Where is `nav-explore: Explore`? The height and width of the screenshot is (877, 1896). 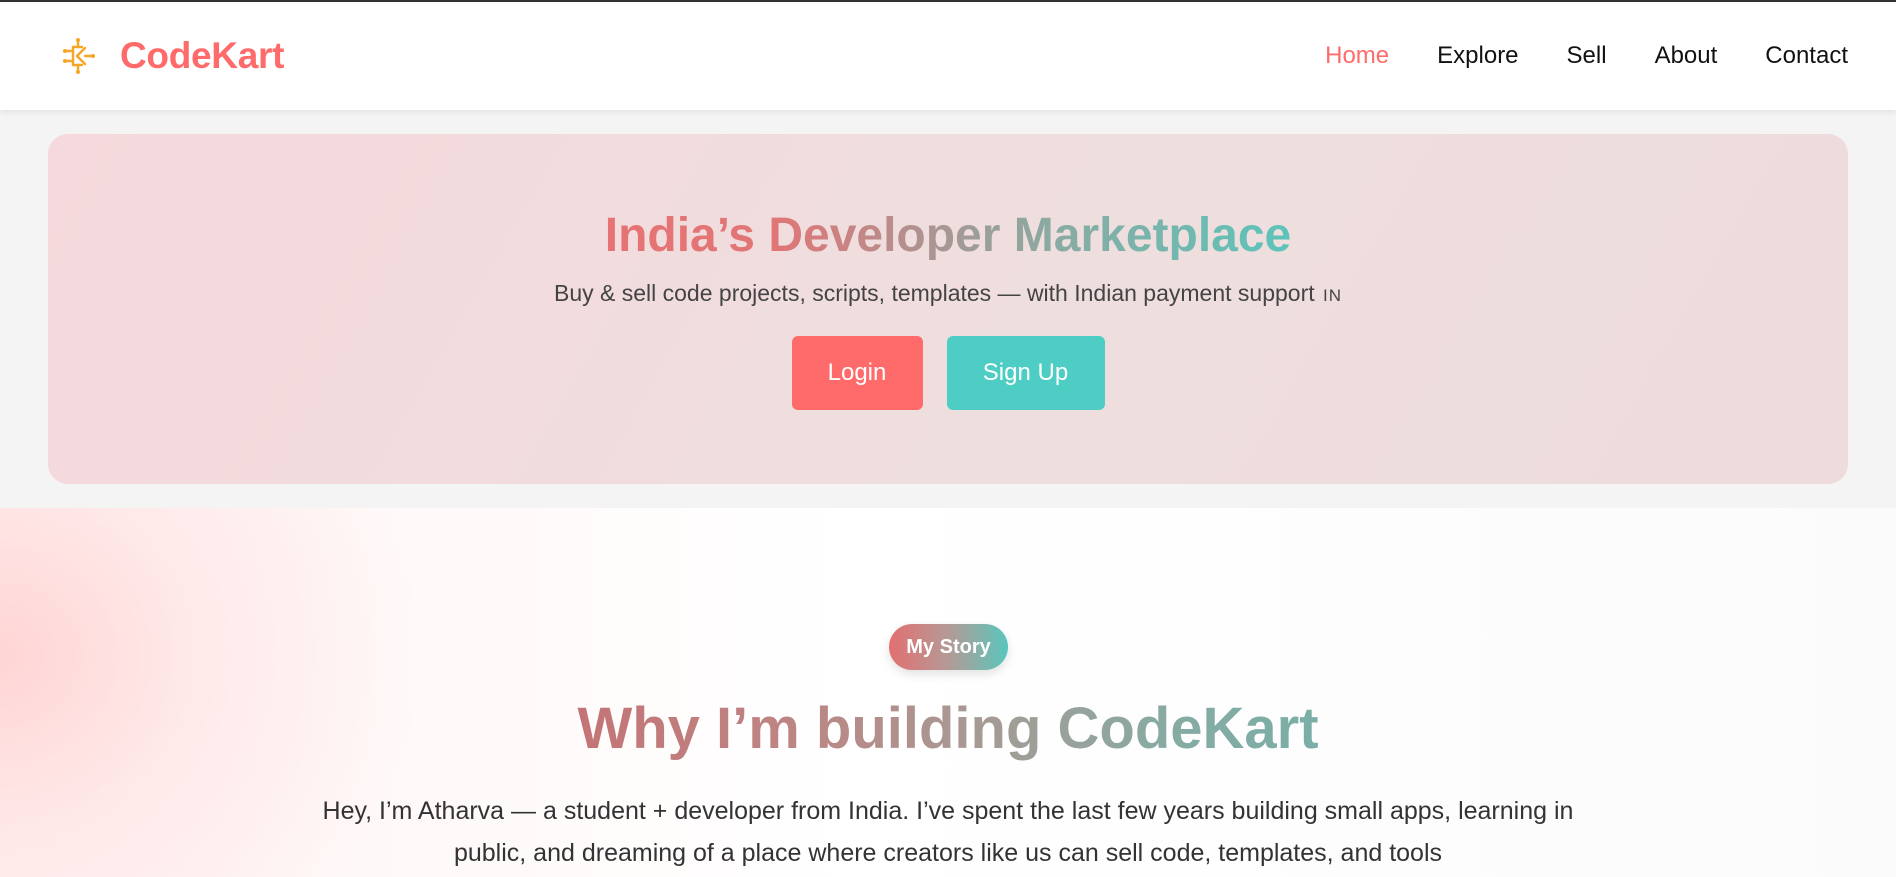 nav-explore: Explore is located at coordinates (1477, 56).